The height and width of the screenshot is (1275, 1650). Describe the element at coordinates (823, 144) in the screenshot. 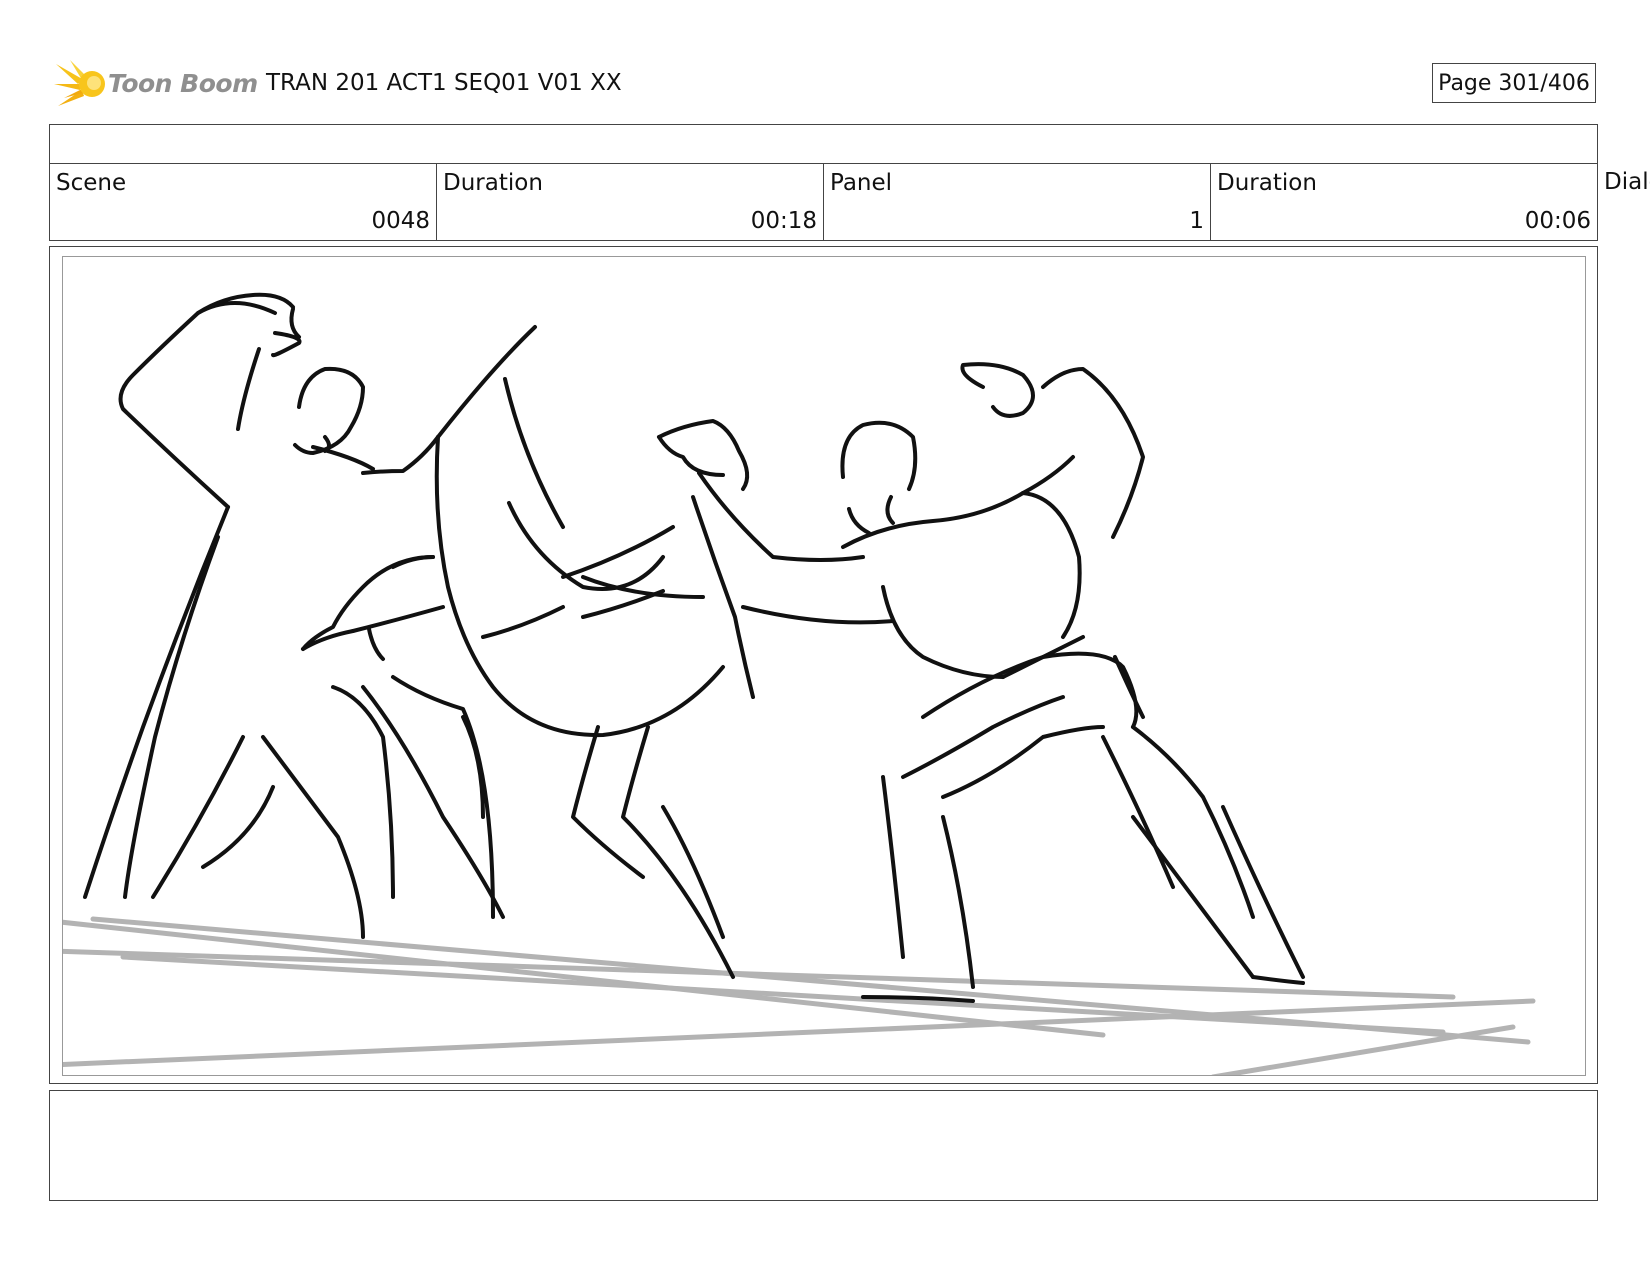

I see `header-strip` at that location.